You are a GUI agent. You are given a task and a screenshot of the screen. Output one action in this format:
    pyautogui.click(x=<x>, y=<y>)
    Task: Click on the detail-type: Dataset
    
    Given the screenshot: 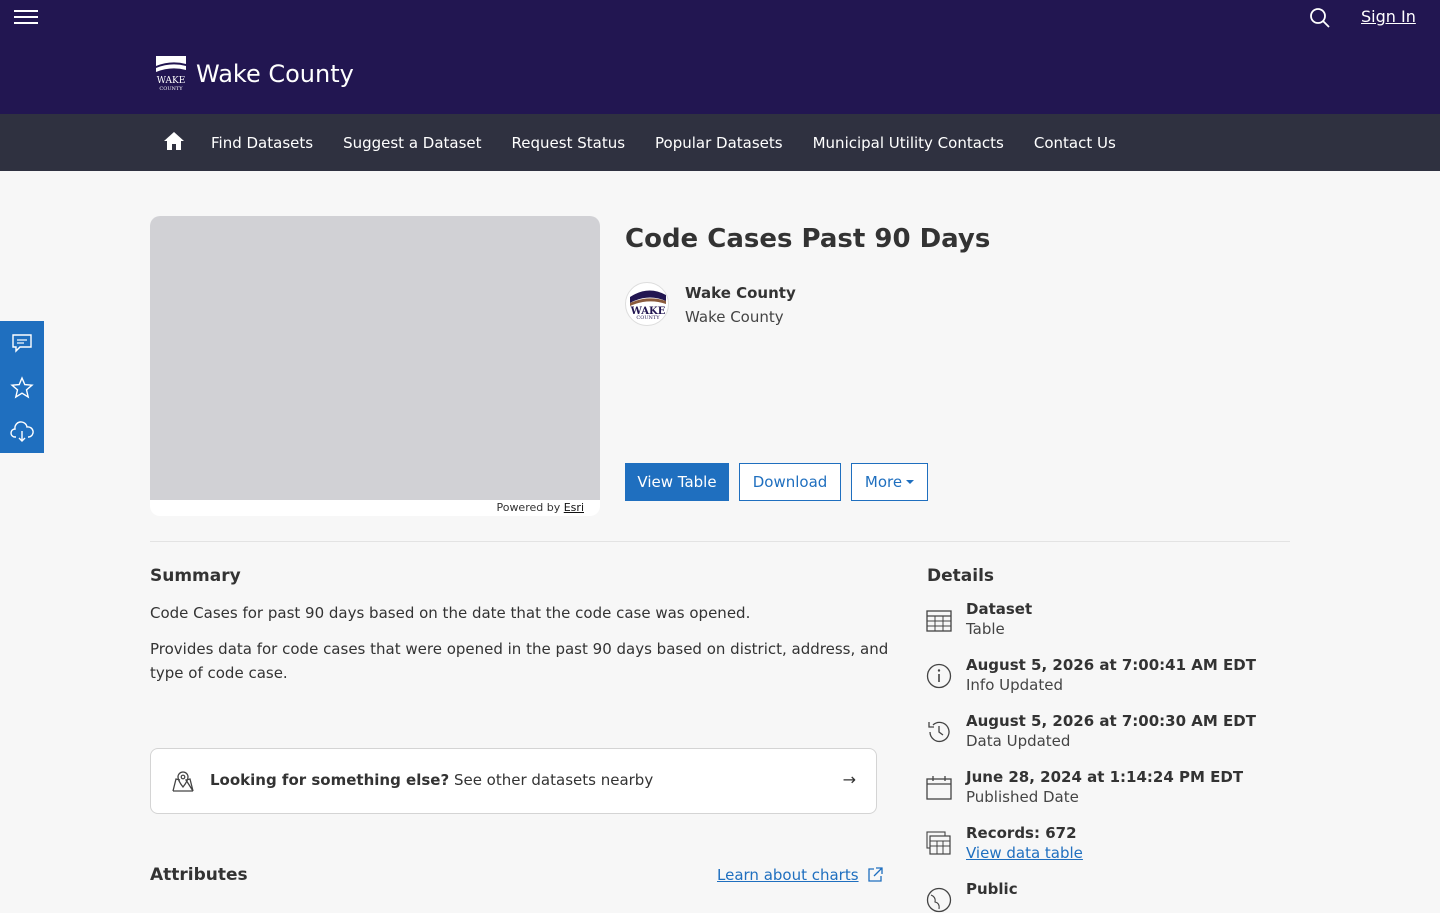 What is the action you would take?
    pyautogui.click(x=999, y=609)
    